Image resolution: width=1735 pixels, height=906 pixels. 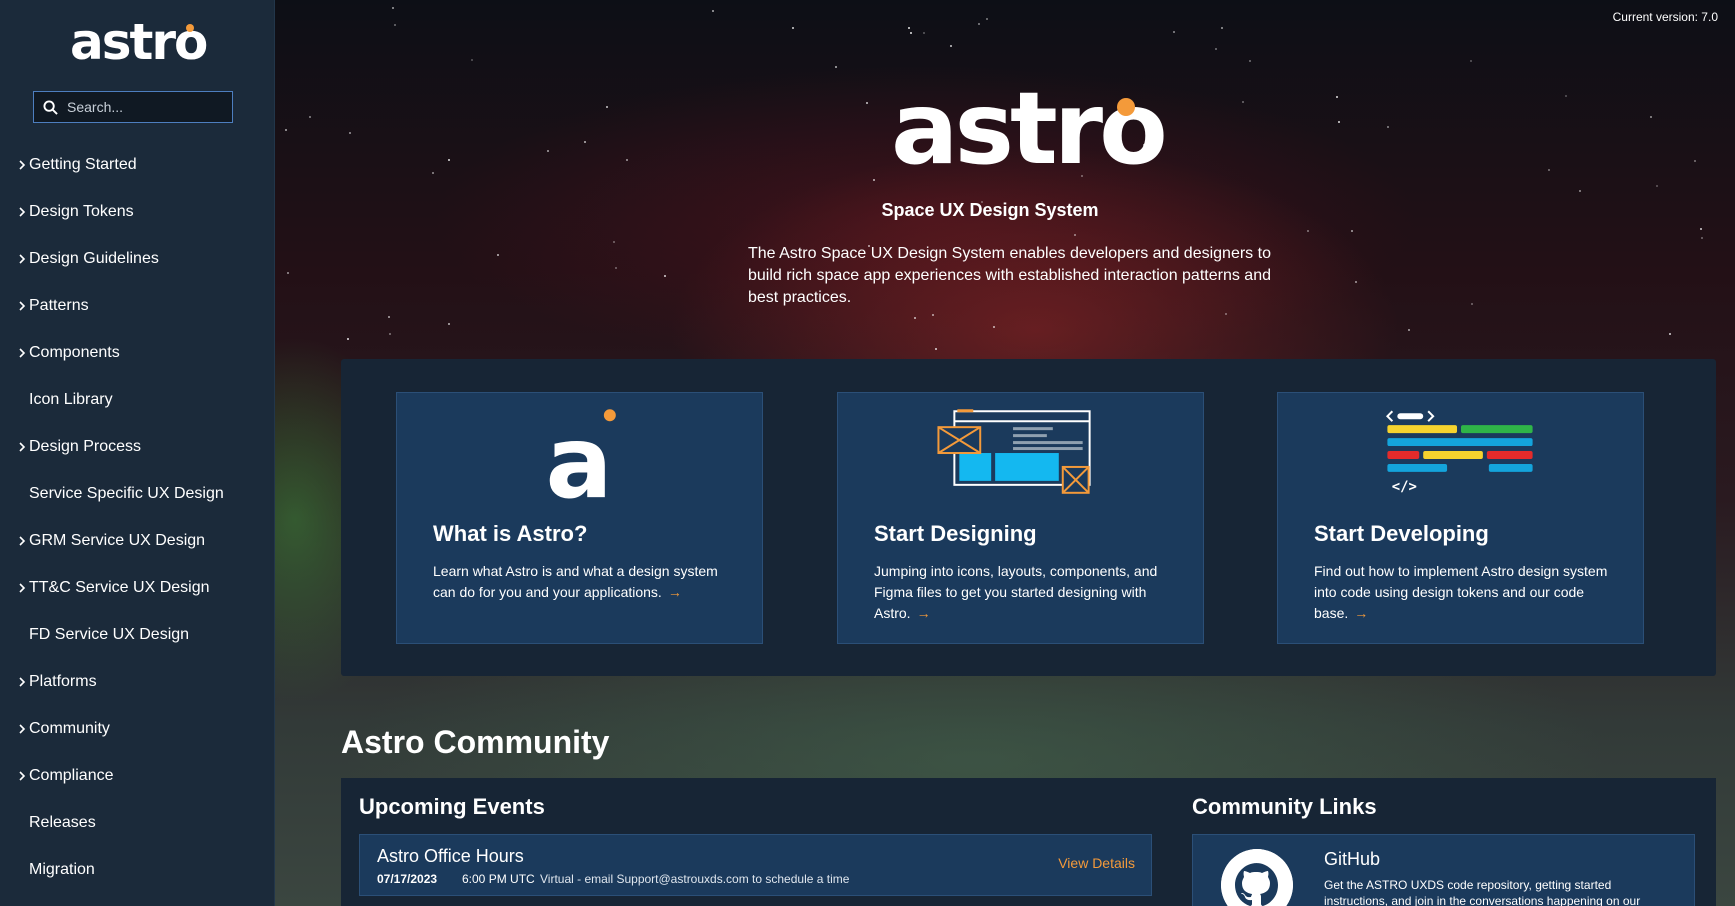 I want to click on search-icon, so click(x=50, y=107).